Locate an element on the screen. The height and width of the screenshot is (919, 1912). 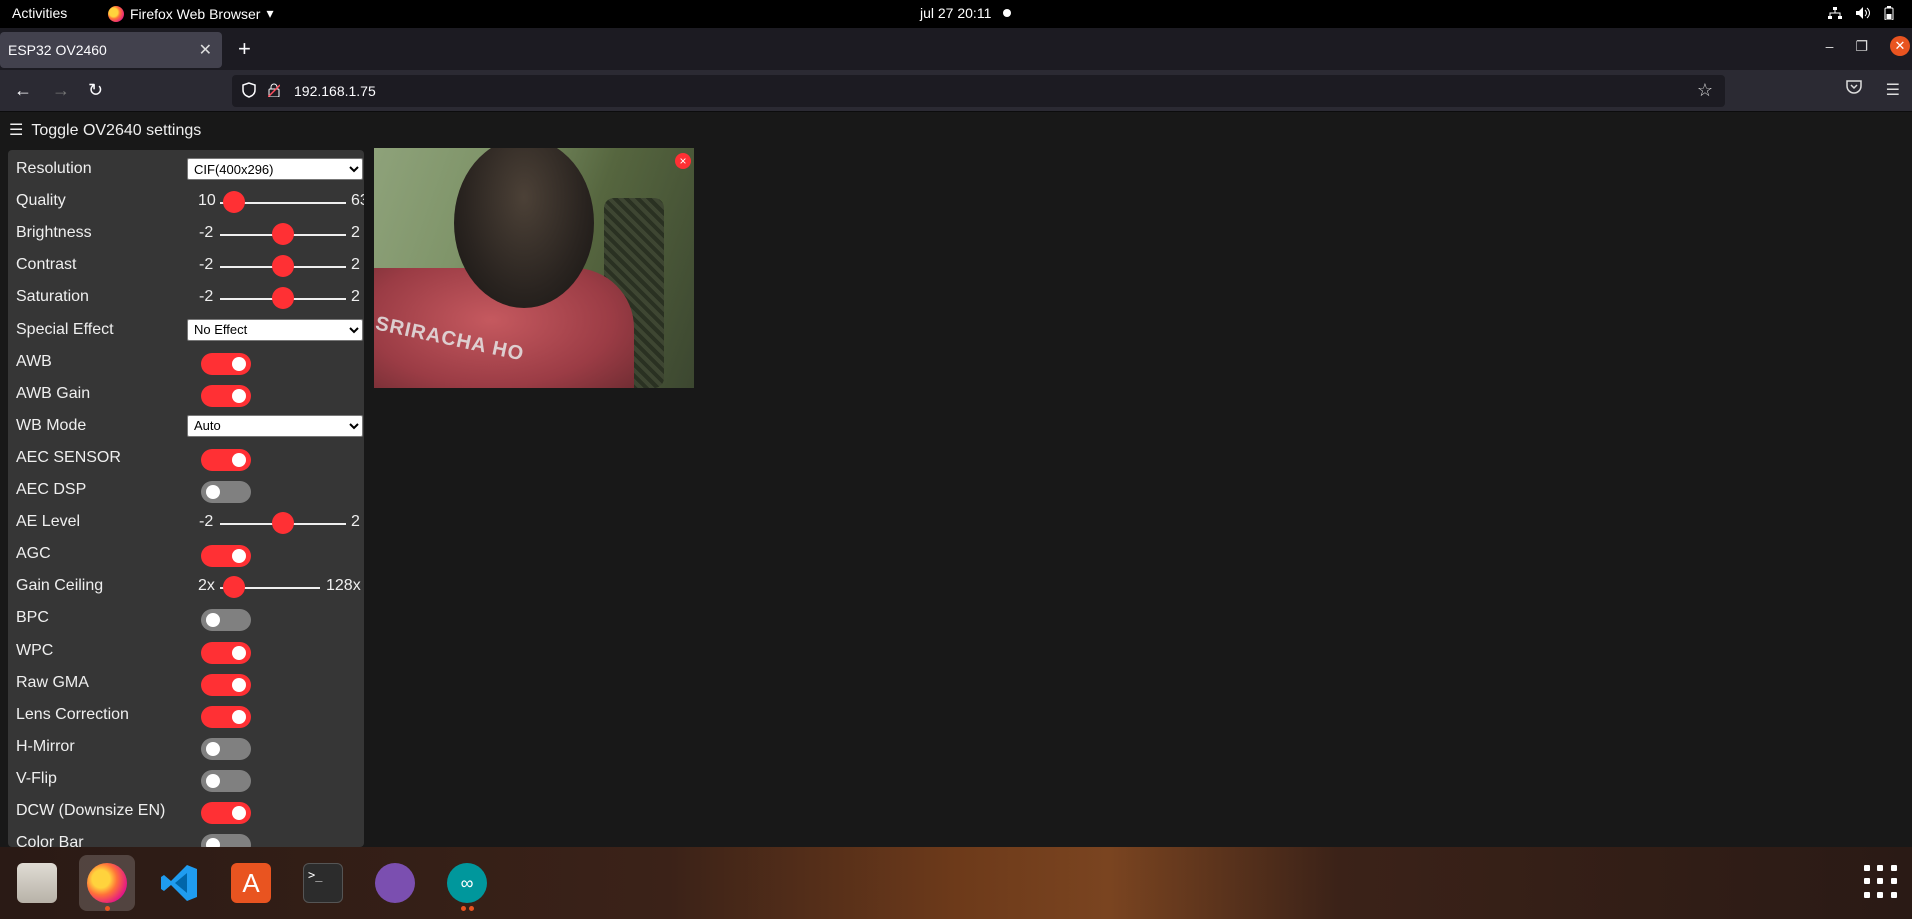
dock-arduino: ∞ is located at coordinates (467, 883).